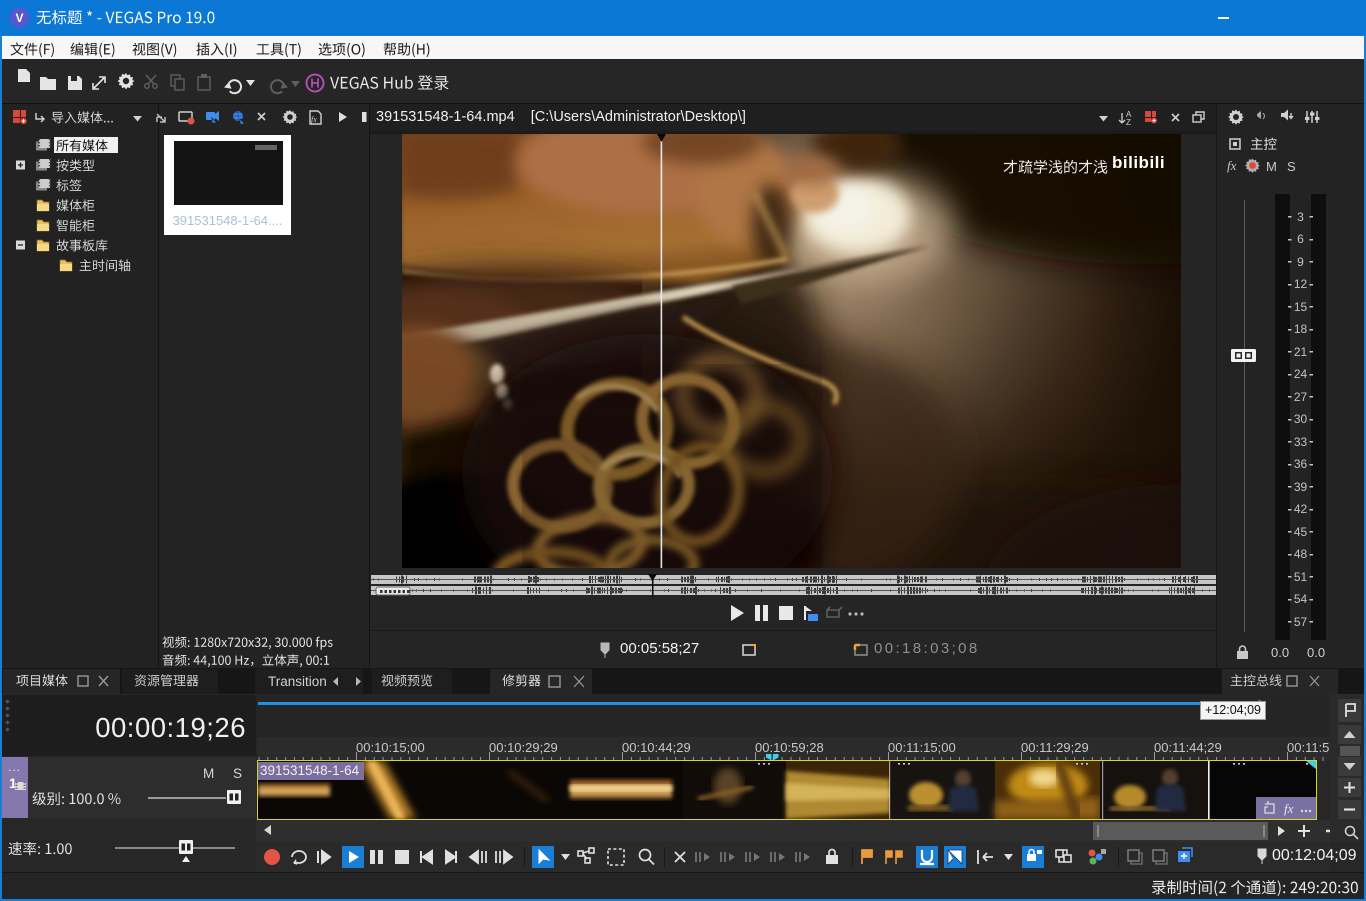  I want to click on svg-text: V, so click(19, 18).